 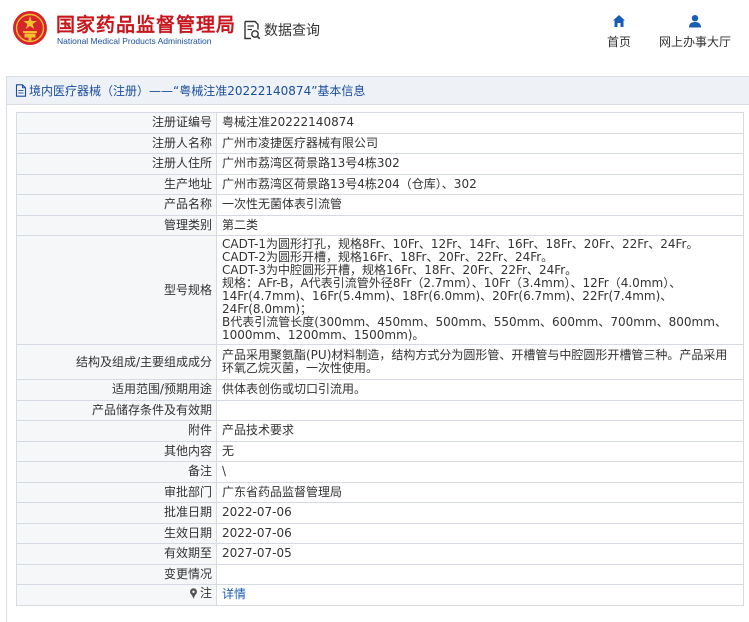 I want to click on field-value: 2027-07-05, so click(x=480, y=554).